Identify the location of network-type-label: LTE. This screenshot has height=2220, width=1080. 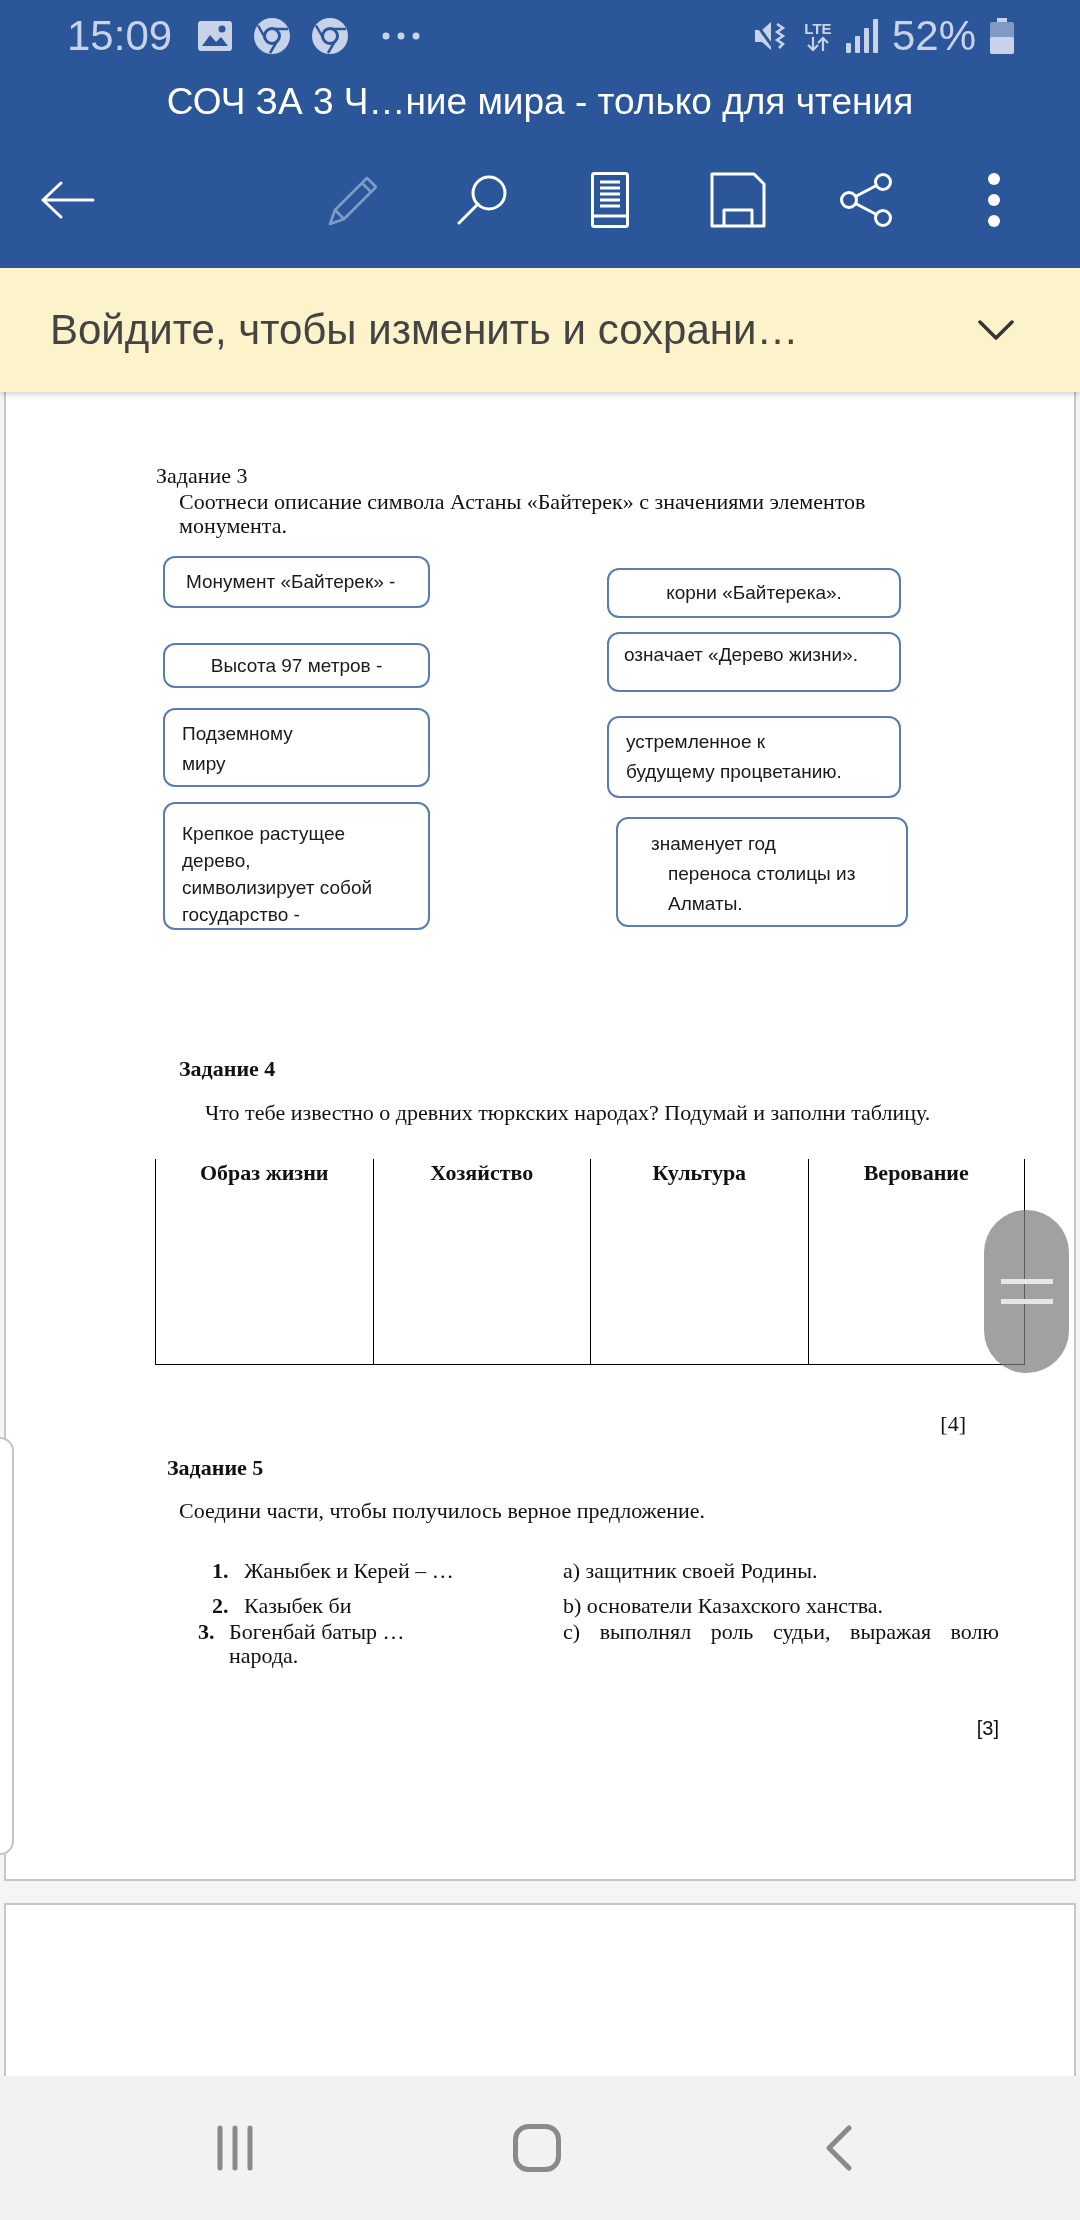
(818, 28).